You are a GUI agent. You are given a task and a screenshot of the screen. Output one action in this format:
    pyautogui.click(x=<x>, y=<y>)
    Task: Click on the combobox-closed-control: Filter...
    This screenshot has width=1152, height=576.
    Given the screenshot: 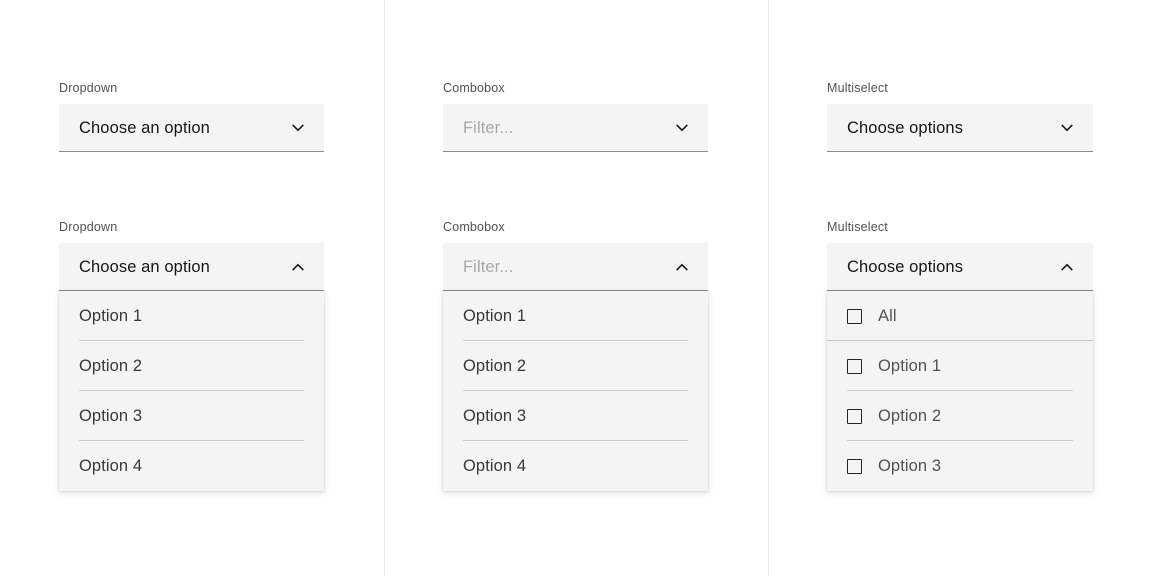 What is the action you would take?
    pyautogui.click(x=575, y=128)
    